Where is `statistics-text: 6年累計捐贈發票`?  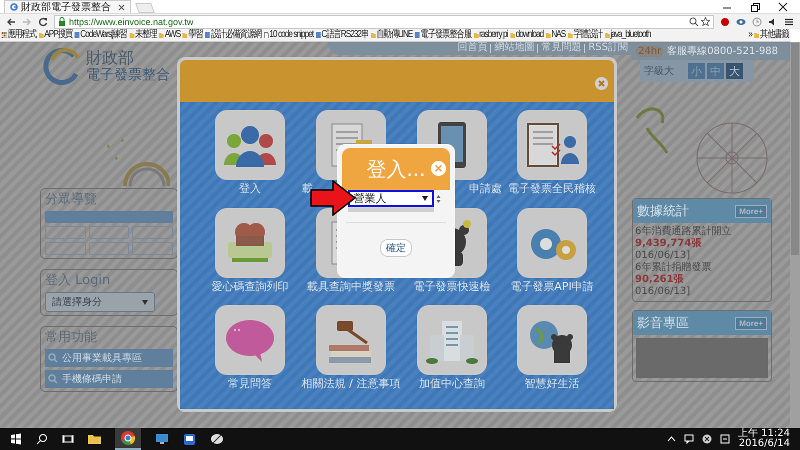 statistics-text: 6年累計捐贈發票 is located at coordinates (673, 268).